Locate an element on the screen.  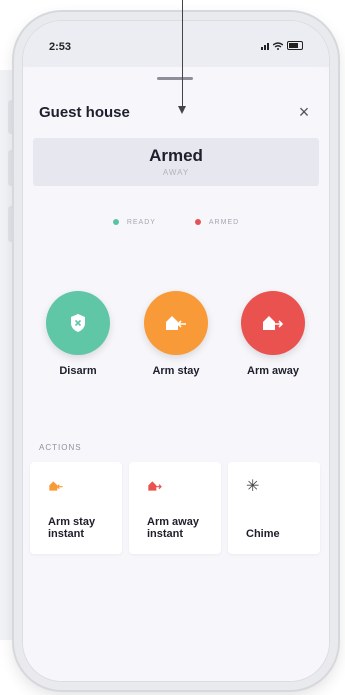
status-bar: 2:53 is located at coordinates (176, 44).